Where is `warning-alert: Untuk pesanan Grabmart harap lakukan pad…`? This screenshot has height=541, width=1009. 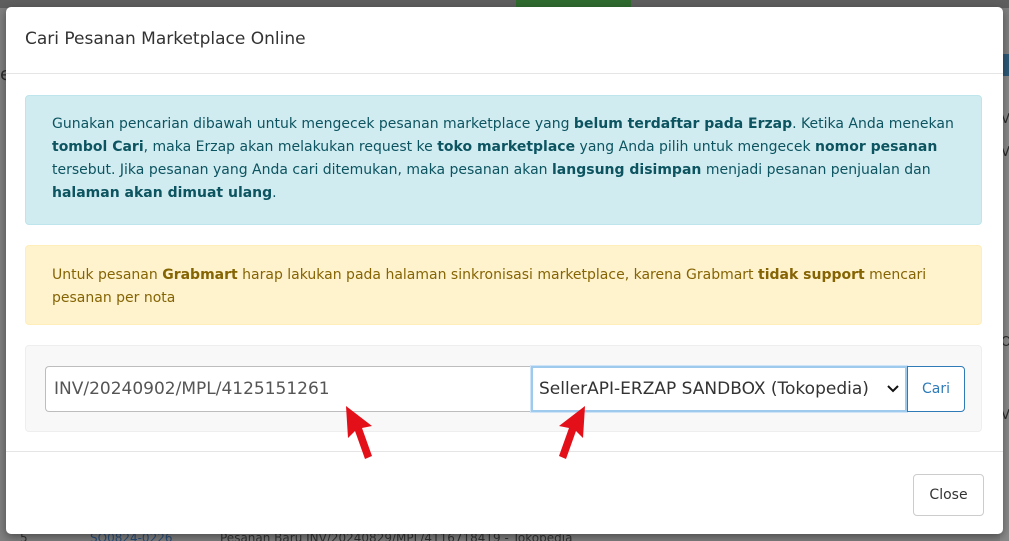 warning-alert: Untuk pesanan Grabmart harap lakukan pad… is located at coordinates (503, 285).